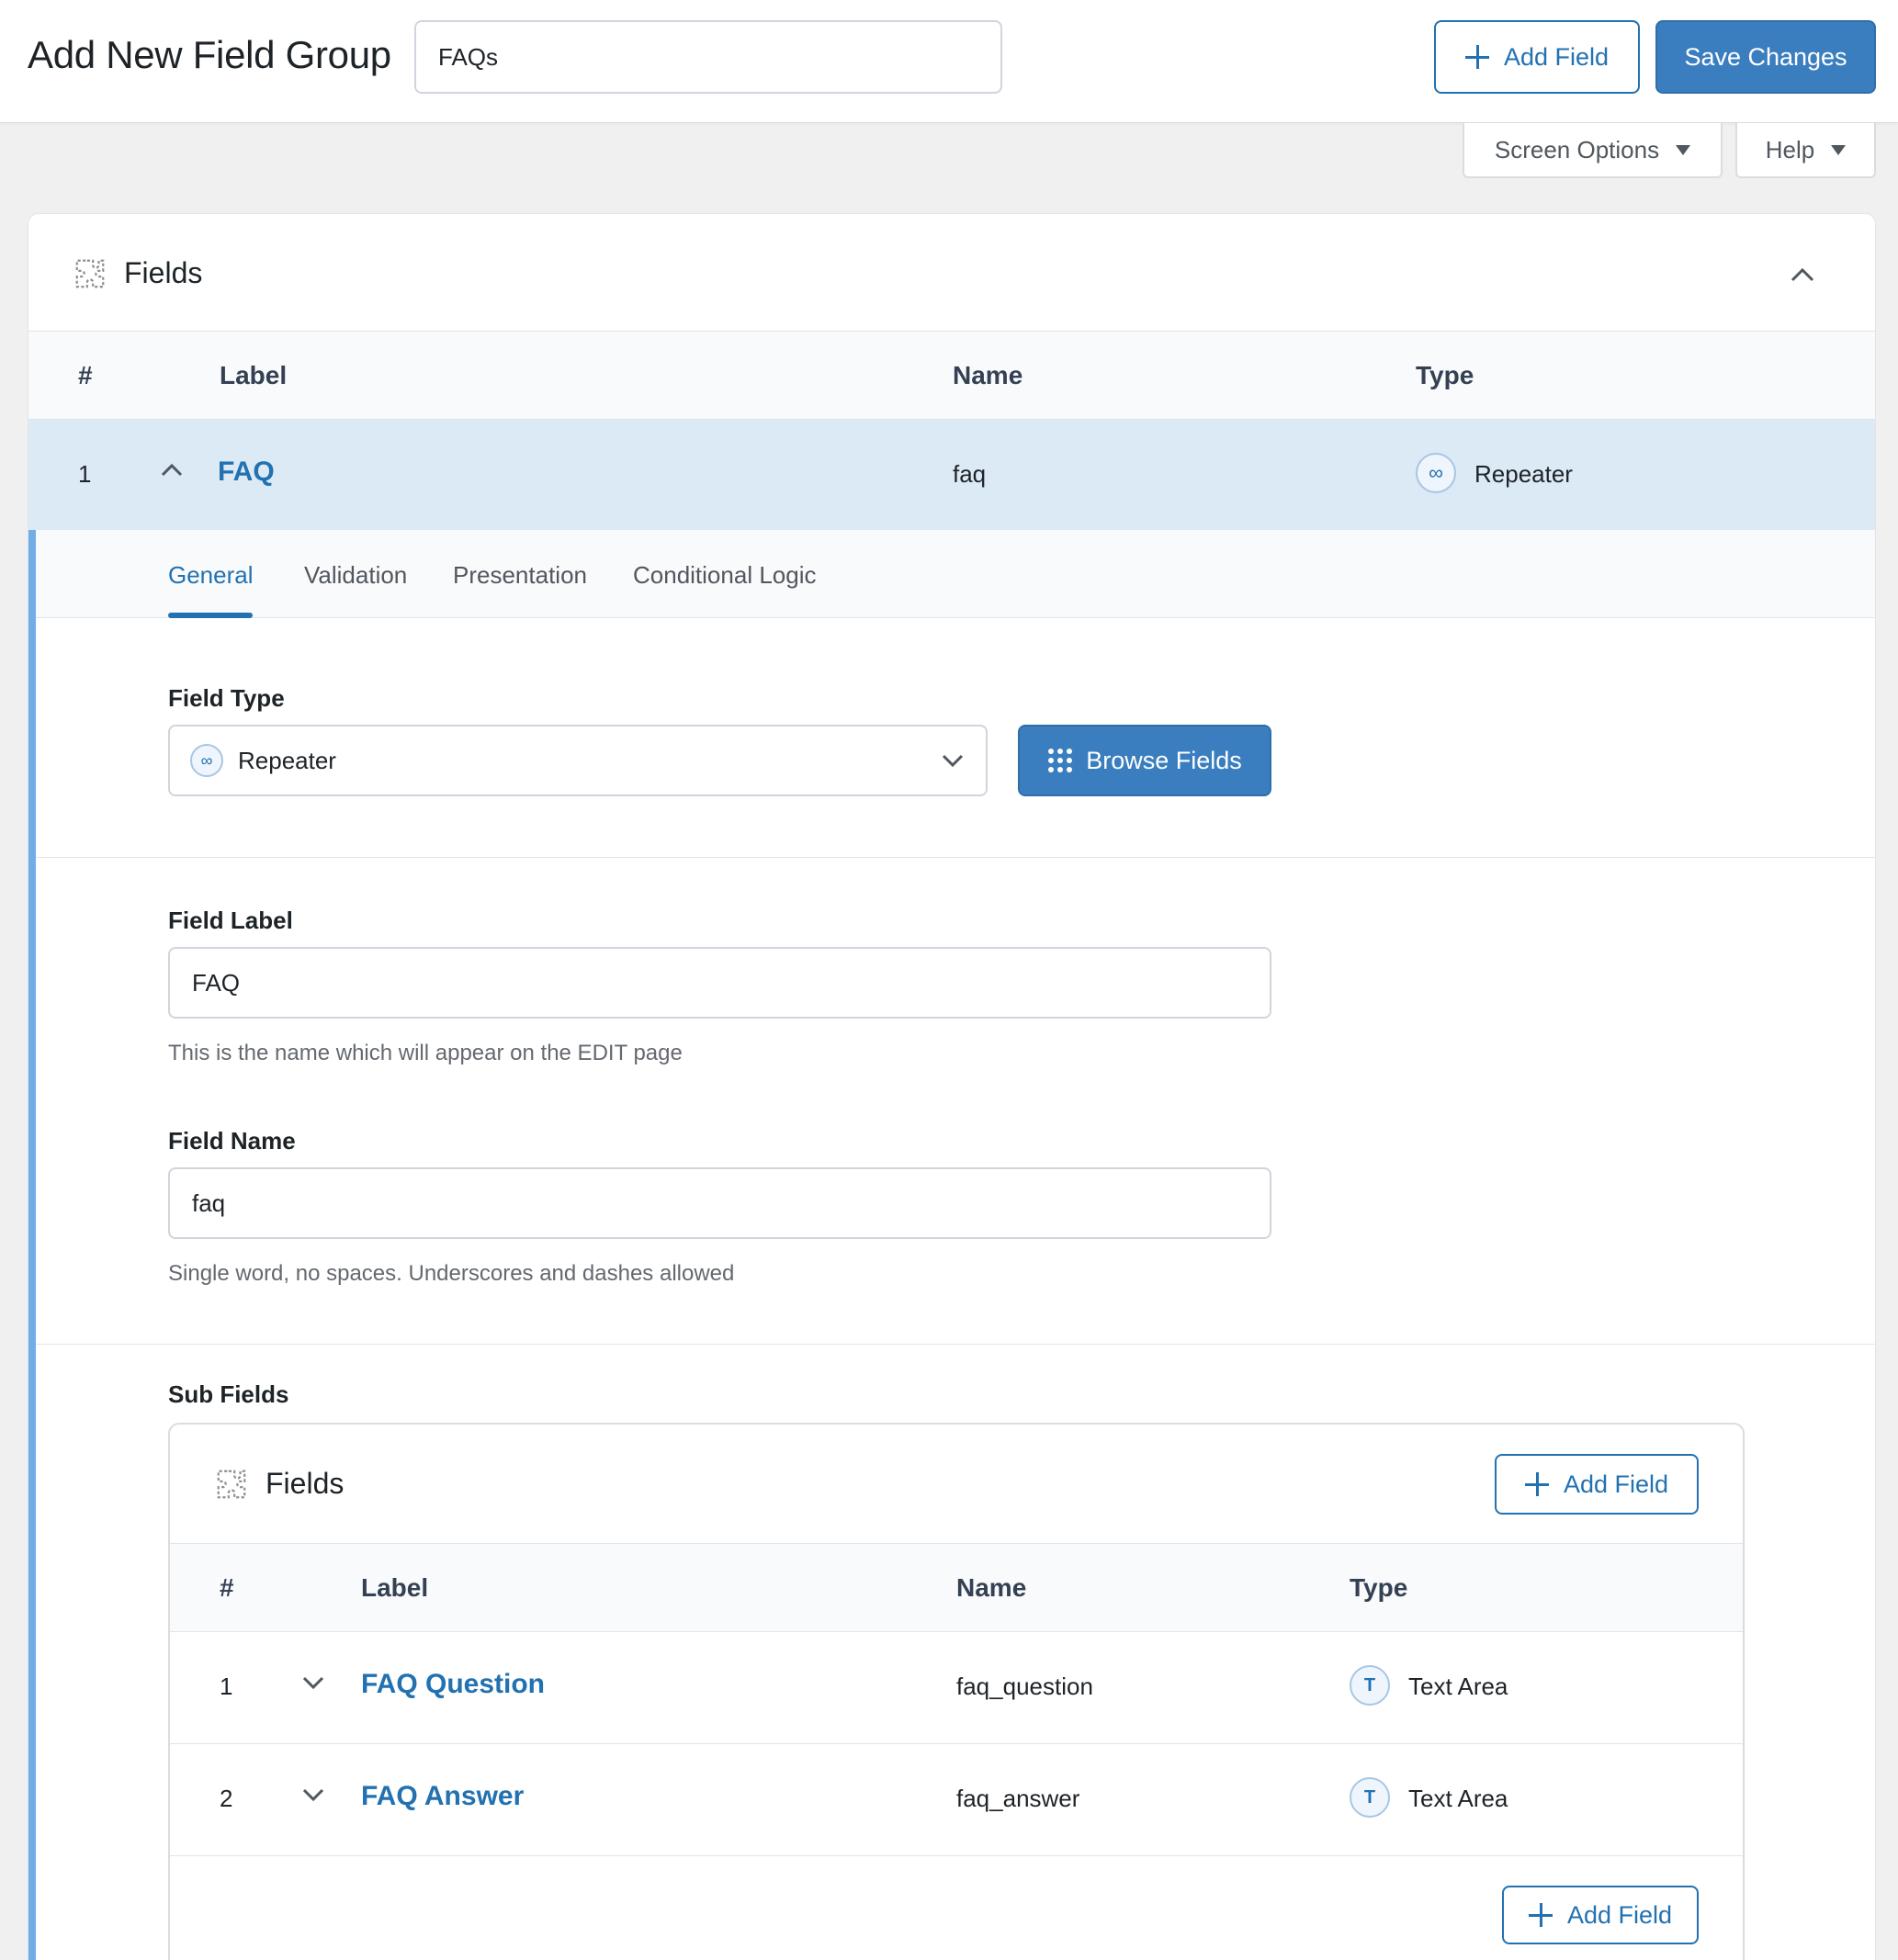 This screenshot has width=1898, height=1960. Describe the element at coordinates (287, 760) in the screenshot. I see `field-type-value: Repeater` at that location.